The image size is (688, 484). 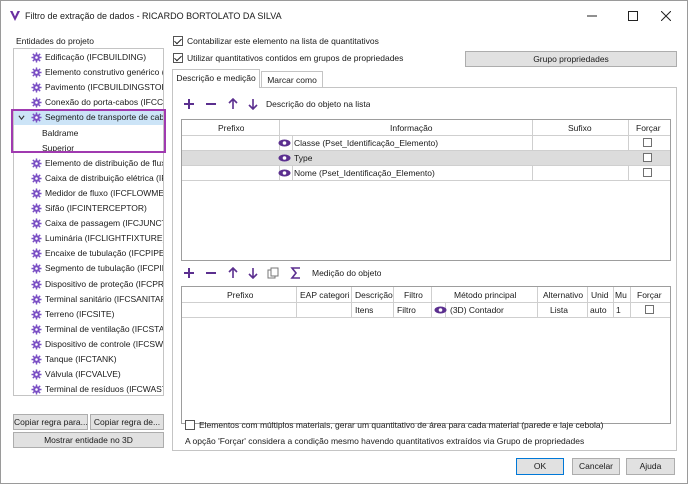 What do you see at coordinates (477, 310) in the screenshot?
I see `row-main-method: (3D) Contador` at bounding box center [477, 310].